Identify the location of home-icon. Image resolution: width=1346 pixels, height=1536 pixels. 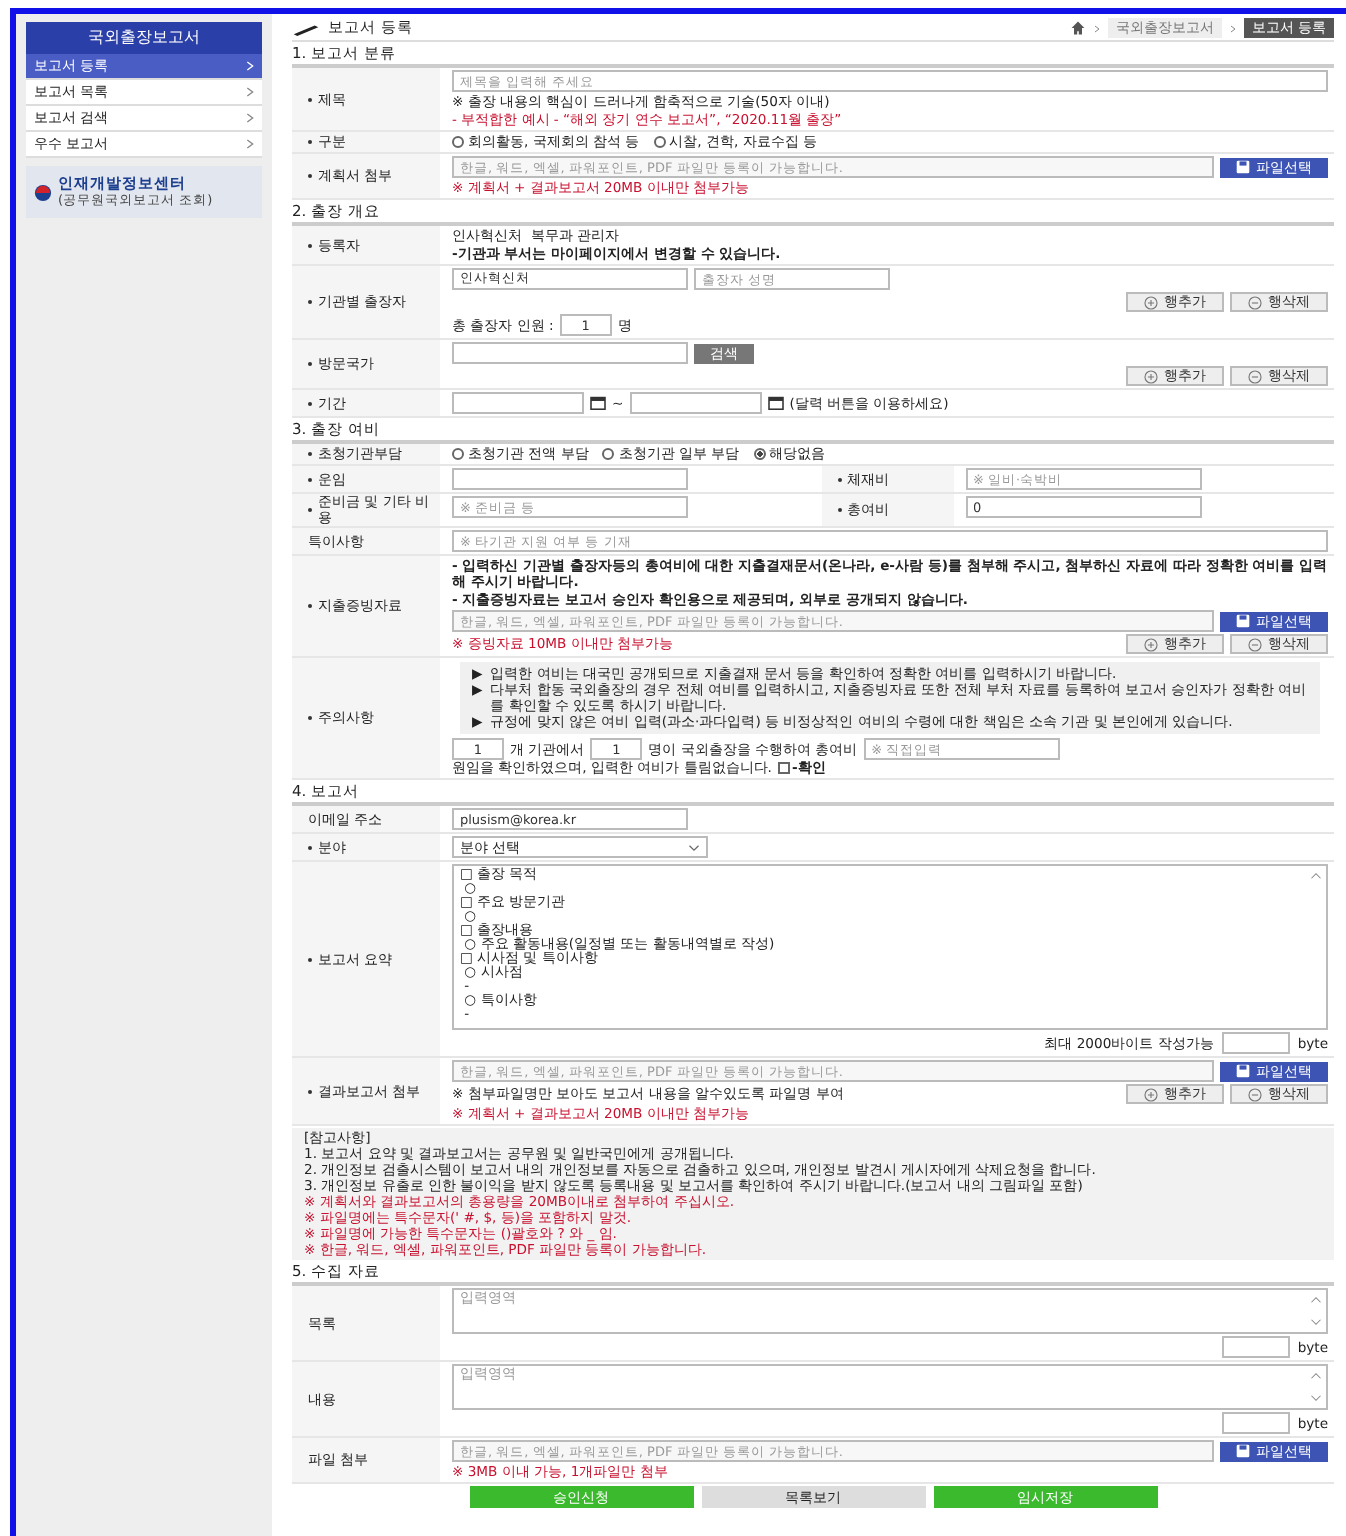
(1077, 28).